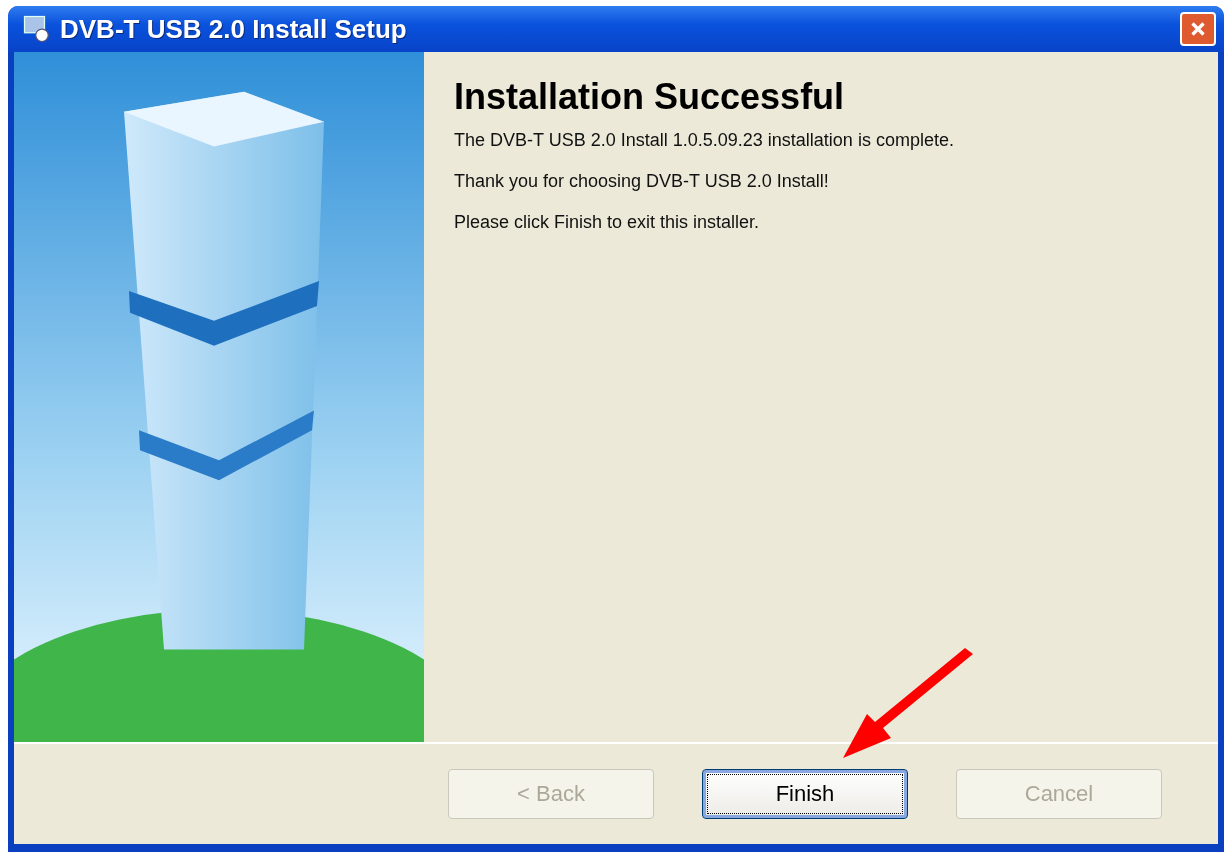 Image resolution: width=1232 pixels, height=860 pixels. I want to click on app-icon, so click(37, 29).